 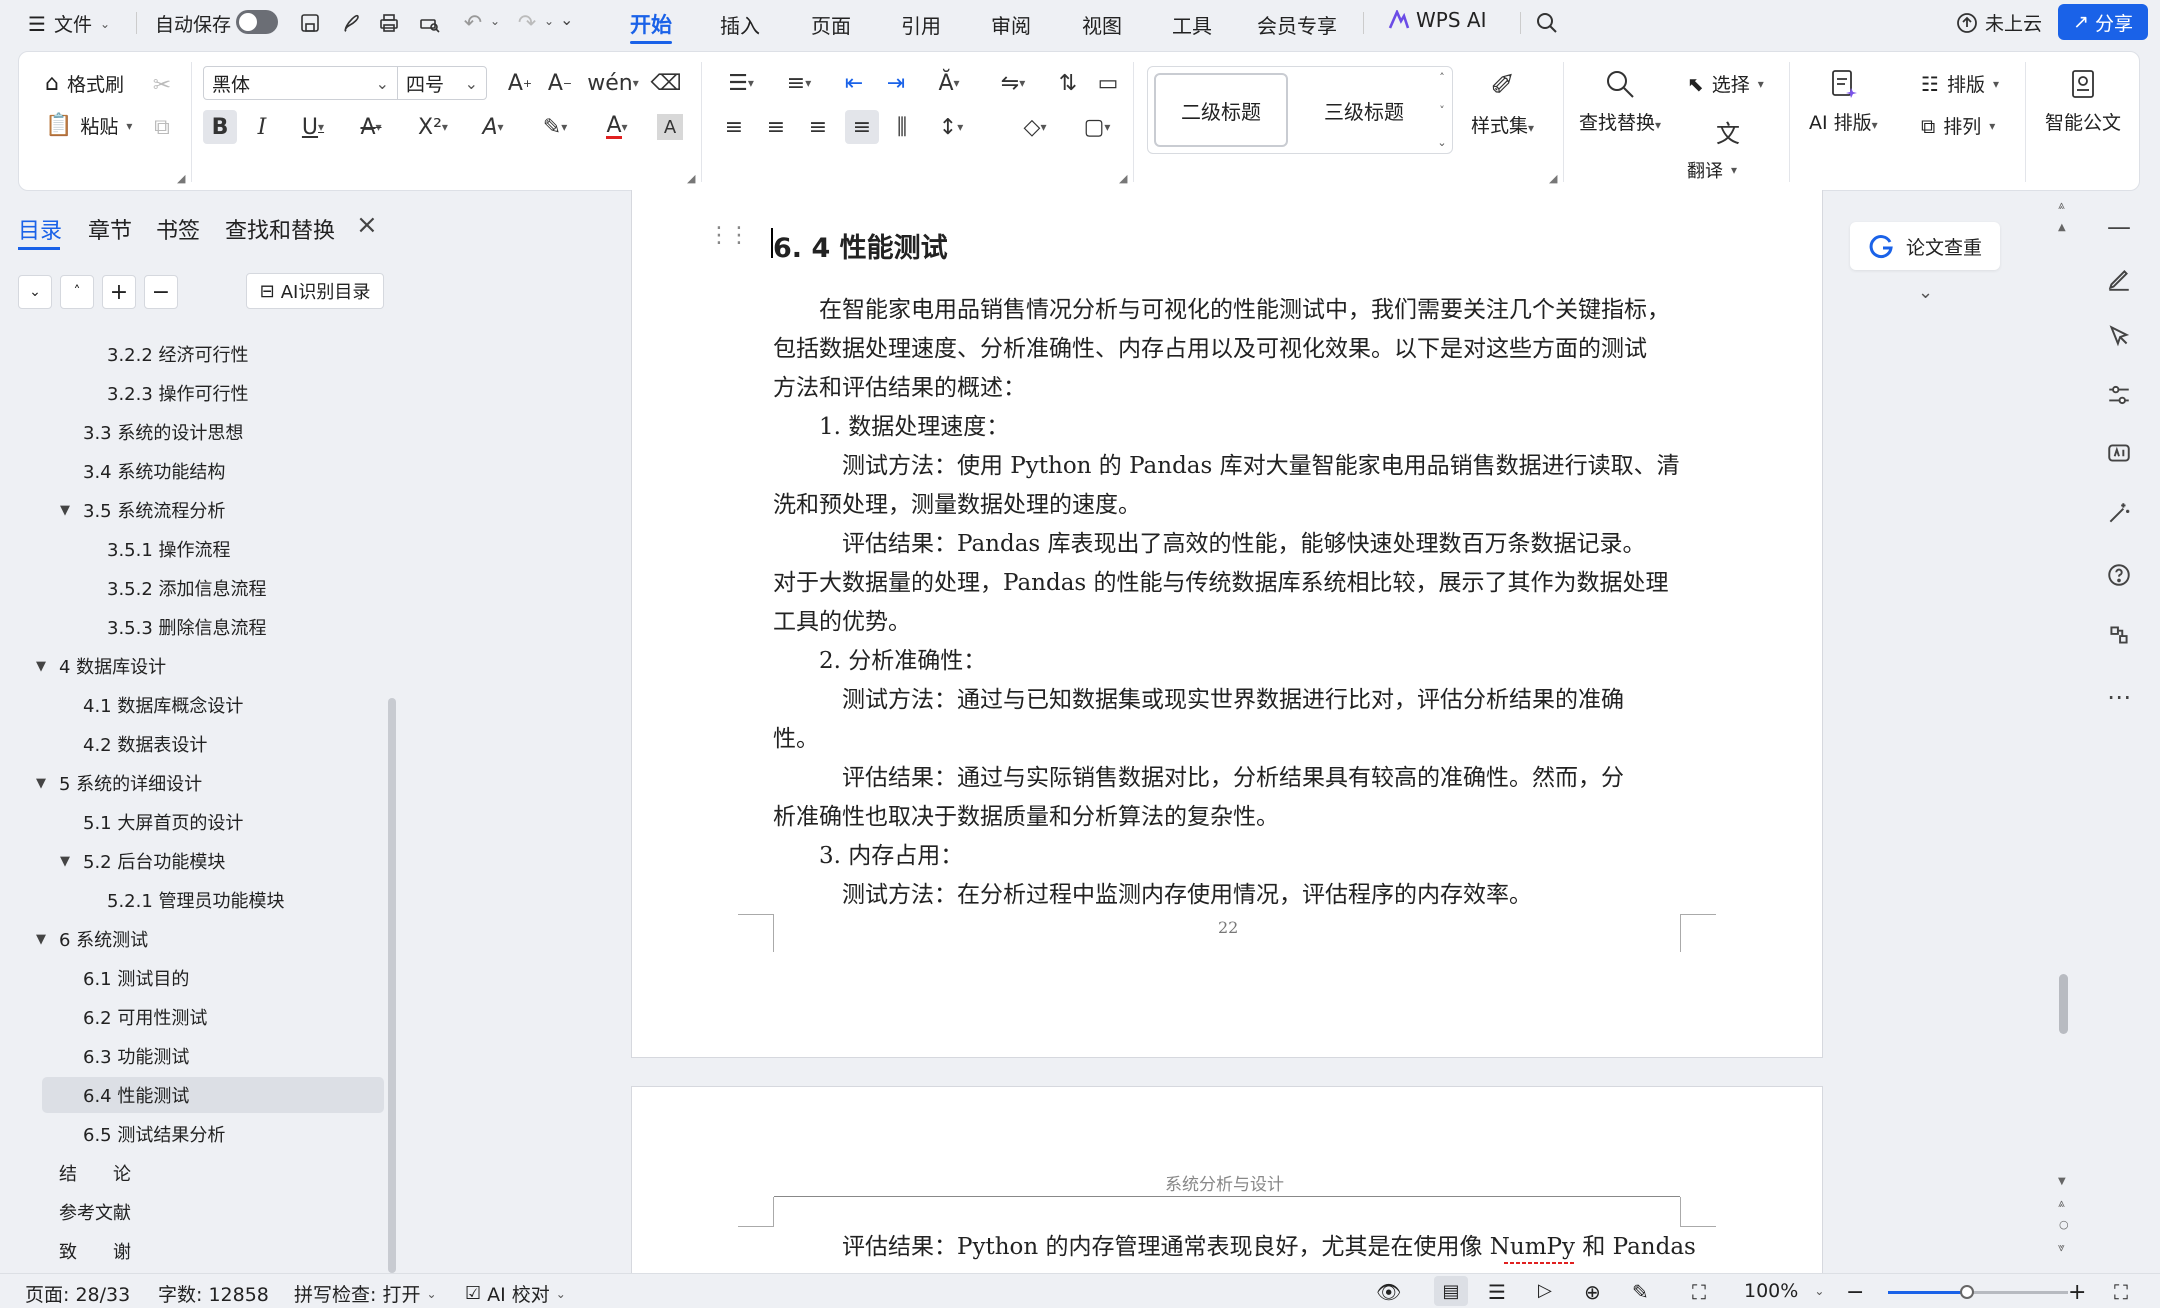 What do you see at coordinates (617, 127) in the screenshot?
I see `font-color-button: A ▾` at bounding box center [617, 127].